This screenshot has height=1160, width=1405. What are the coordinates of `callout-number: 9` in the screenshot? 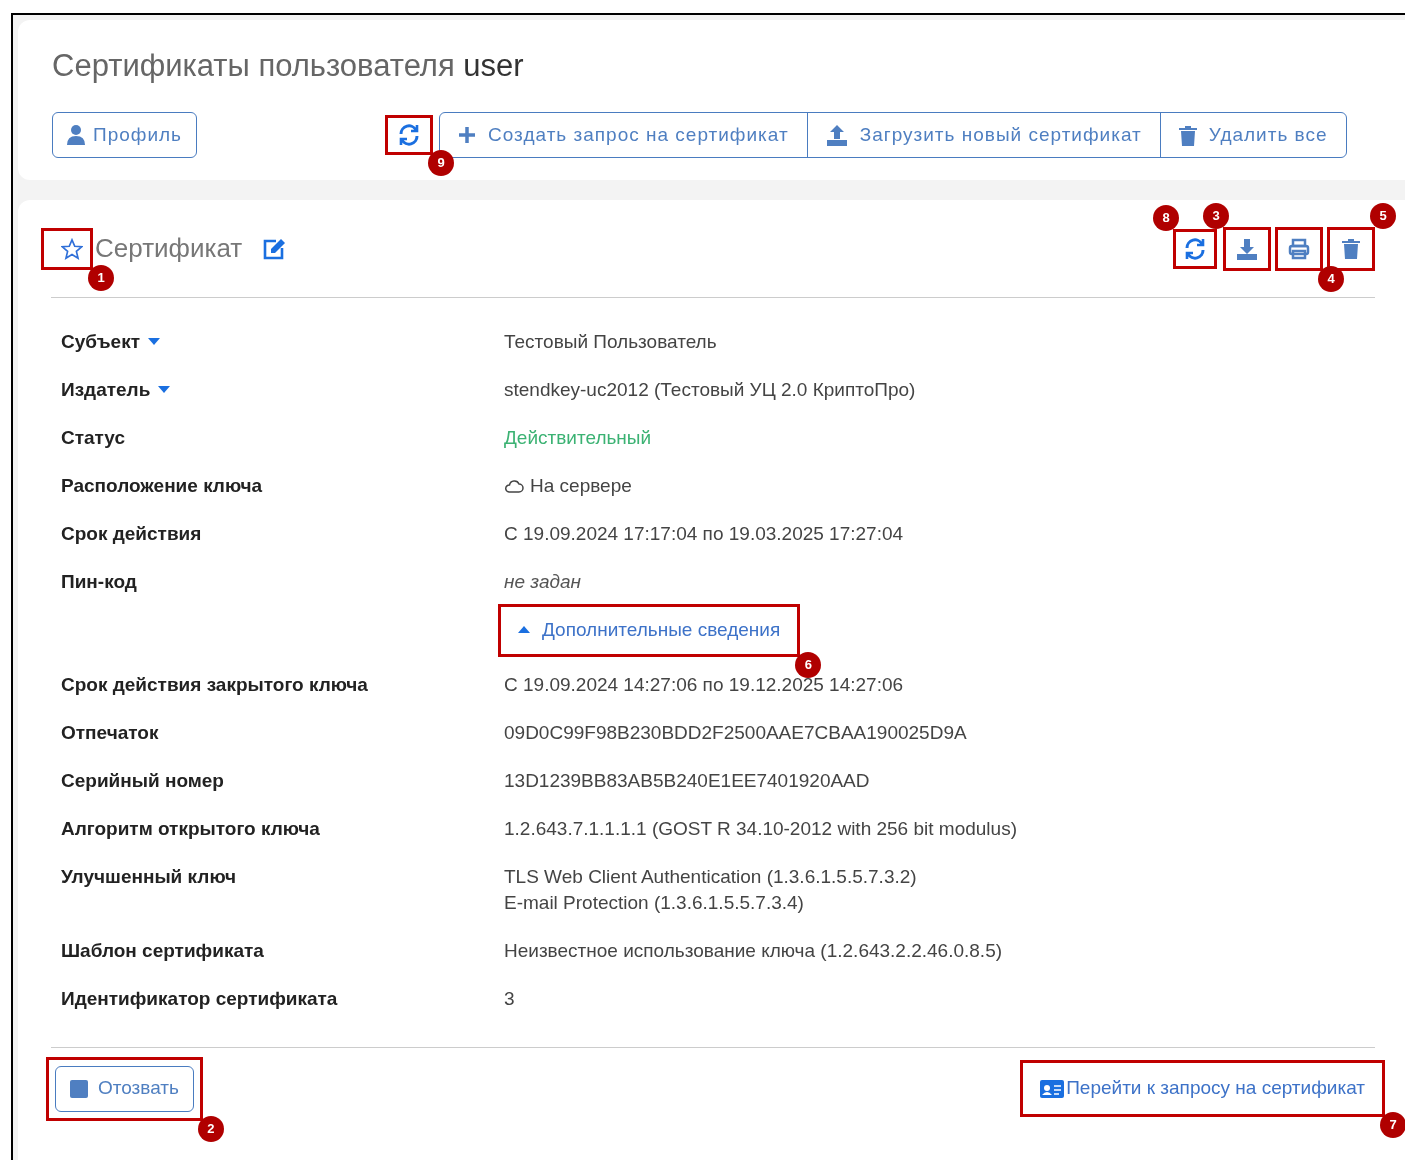 It's located at (441, 163).